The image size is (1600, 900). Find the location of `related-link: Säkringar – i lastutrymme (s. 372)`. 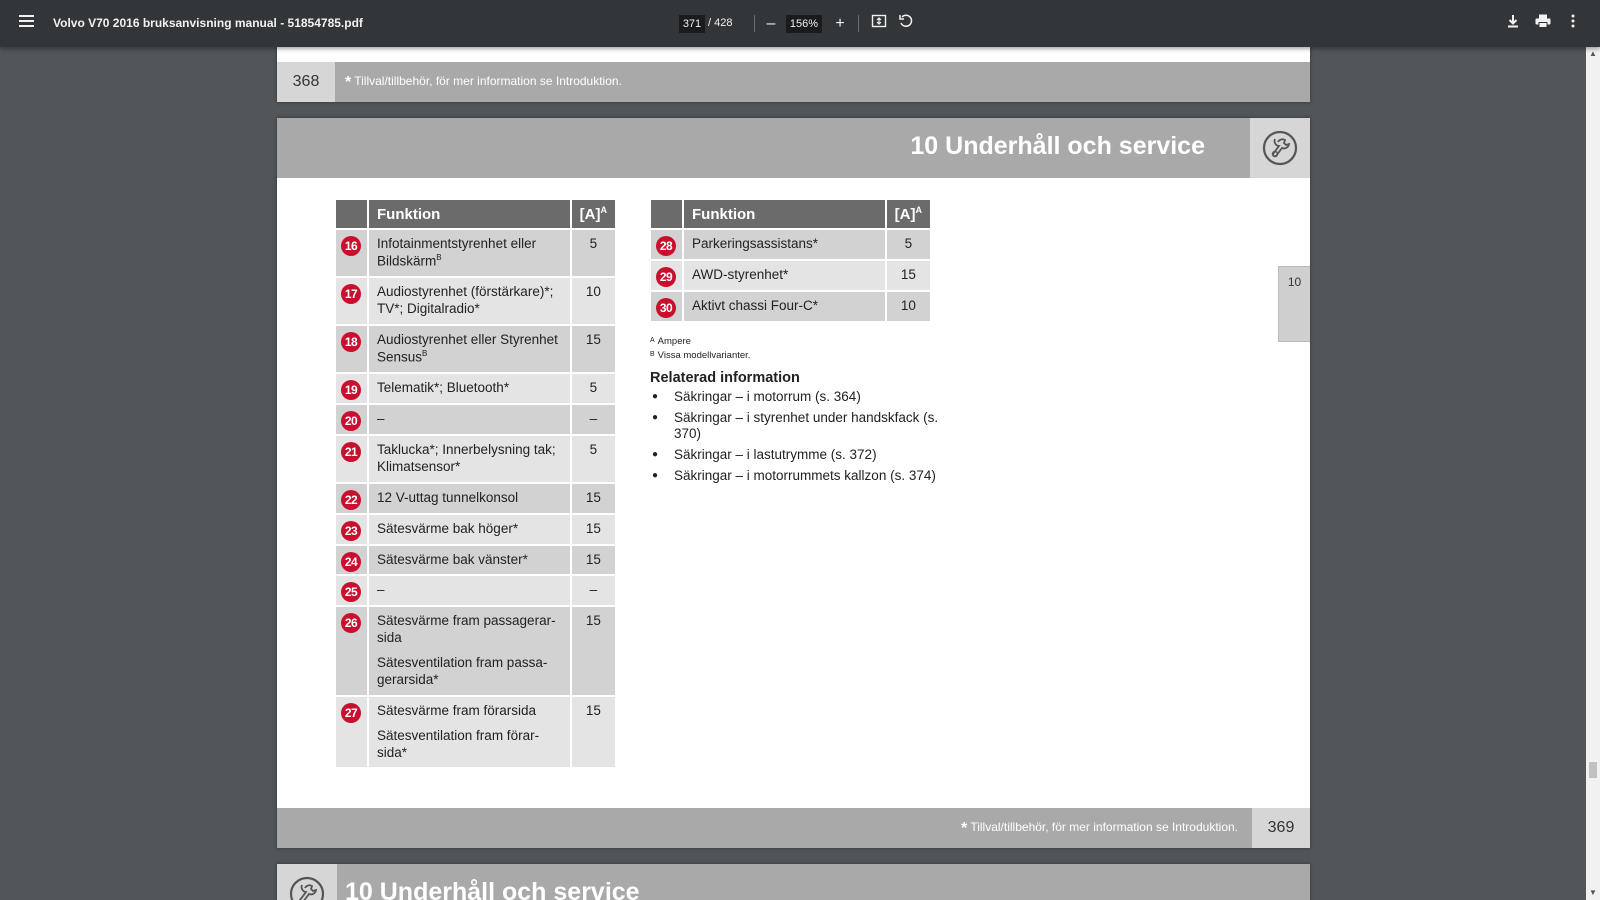

related-link: Säkringar – i lastutrymme (s. 372) is located at coordinates (795, 455).